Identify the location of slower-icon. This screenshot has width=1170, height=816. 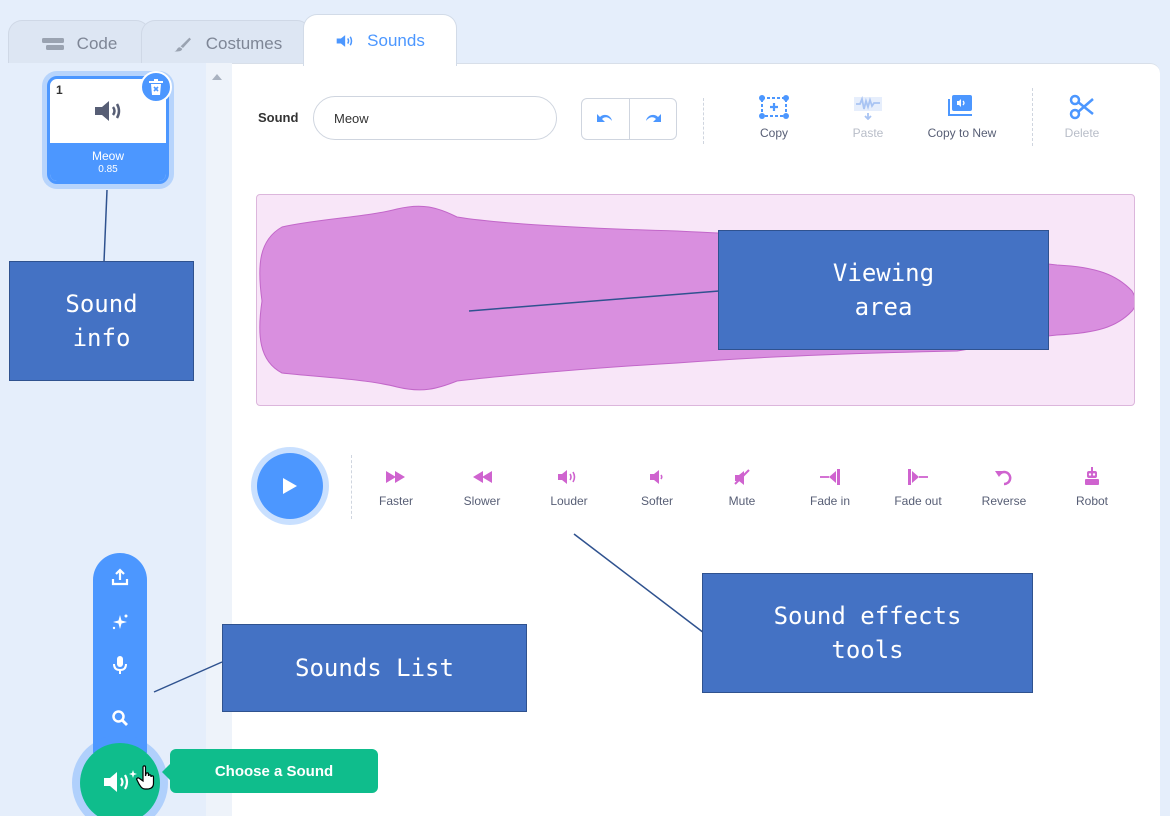
(482, 477).